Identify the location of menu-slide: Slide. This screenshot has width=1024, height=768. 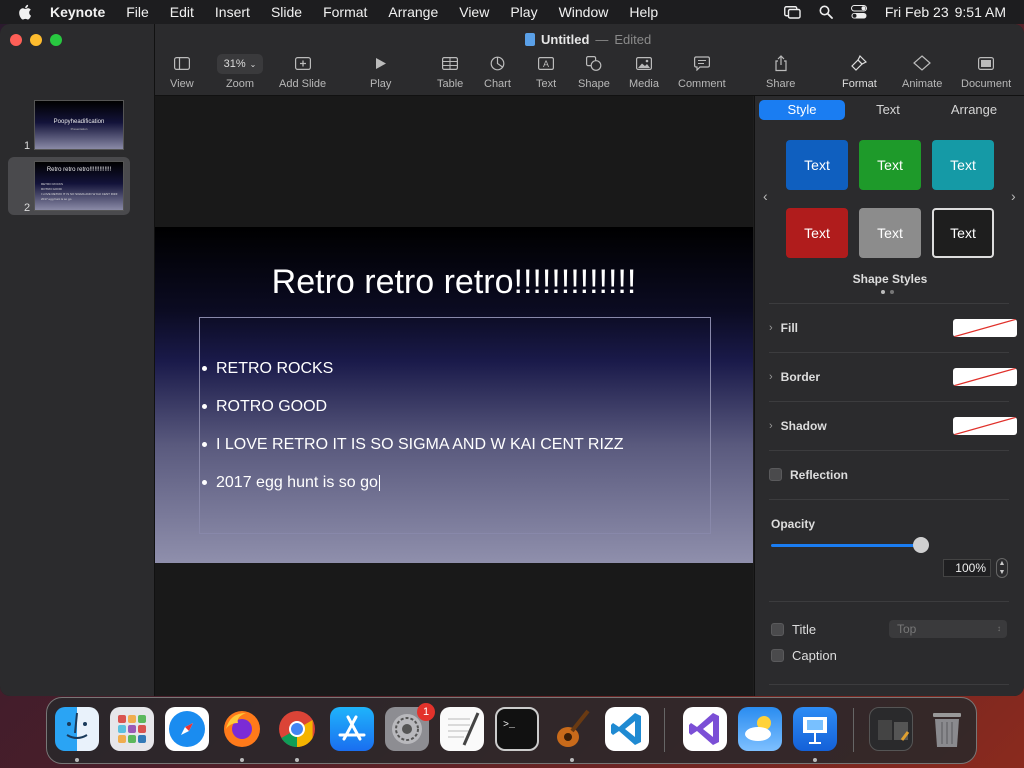
(286, 12).